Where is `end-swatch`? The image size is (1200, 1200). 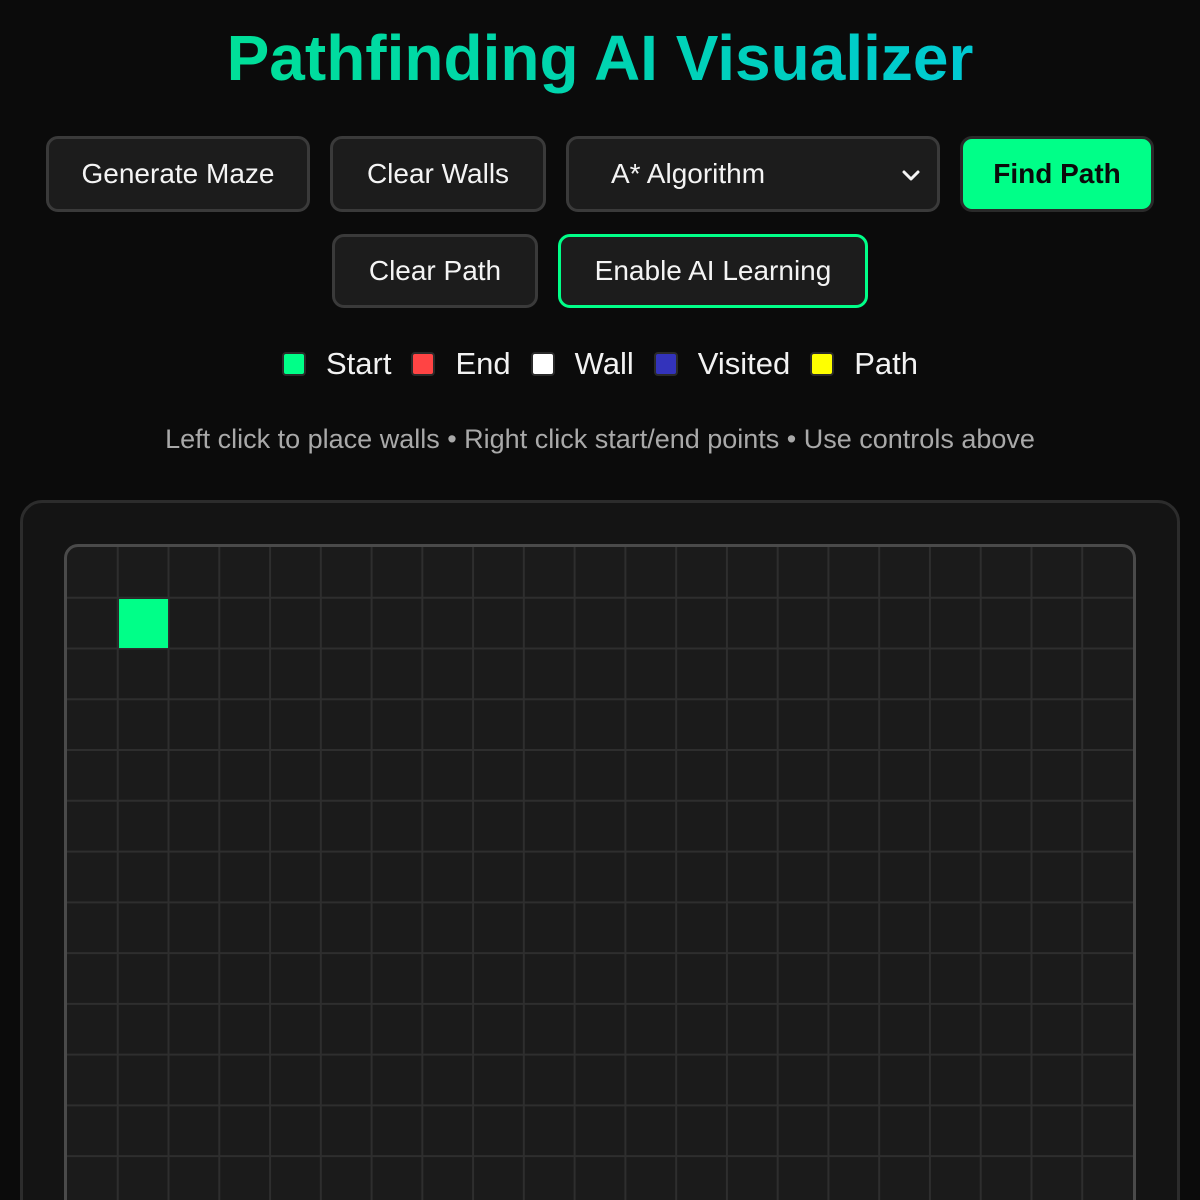 end-swatch is located at coordinates (423, 364).